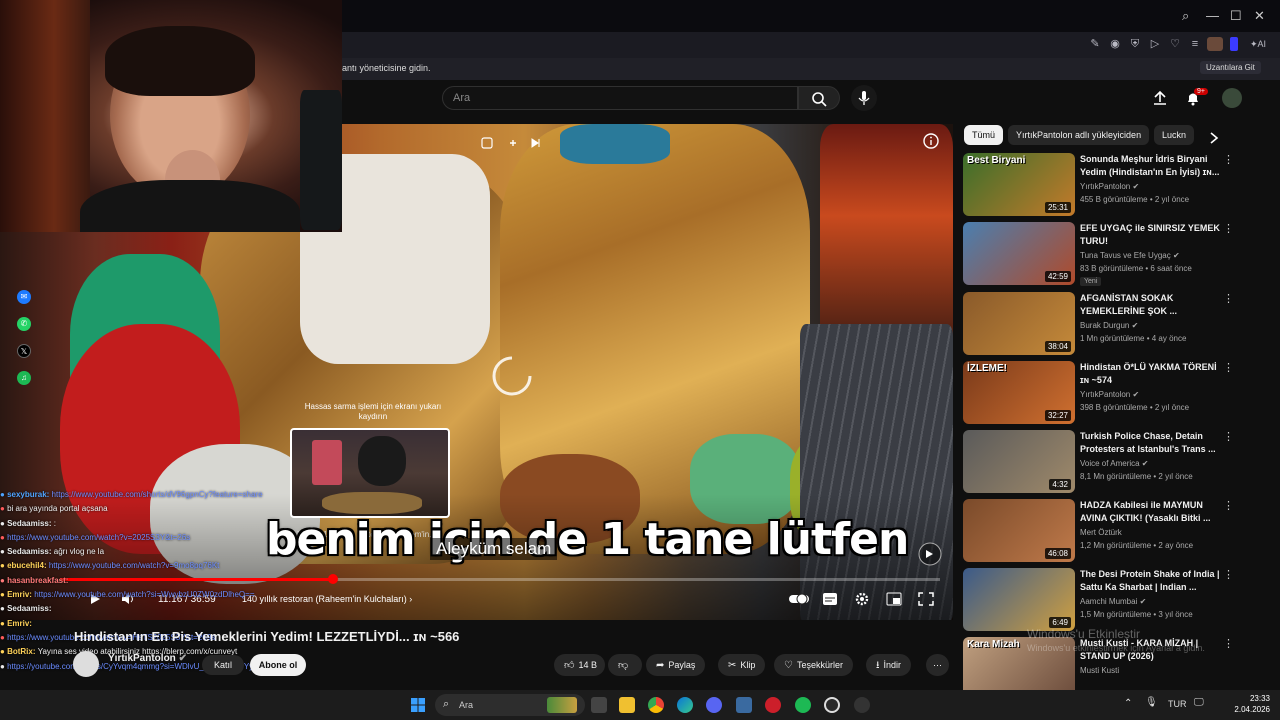 This screenshot has width=1280, height=720. What do you see at coordinates (1128, 703) in the screenshot?
I see `tray-chevron-icon: ⌃` at bounding box center [1128, 703].